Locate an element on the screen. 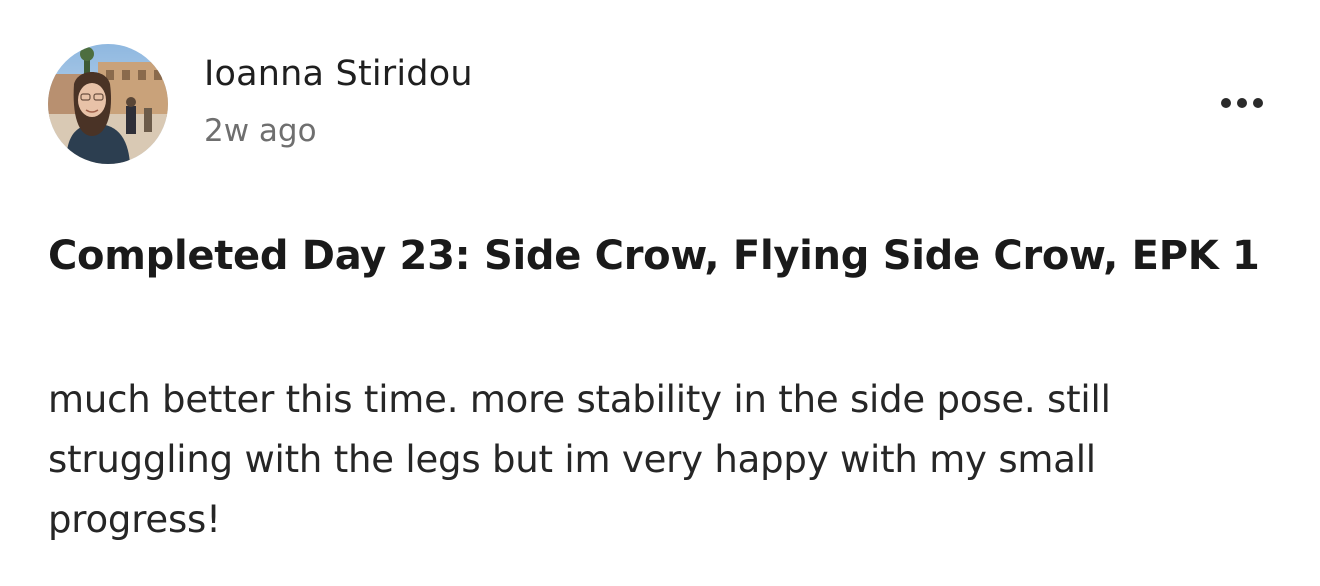 The width and height of the screenshot is (1320, 586). post-timestamp: 2w ago is located at coordinates (260, 131).